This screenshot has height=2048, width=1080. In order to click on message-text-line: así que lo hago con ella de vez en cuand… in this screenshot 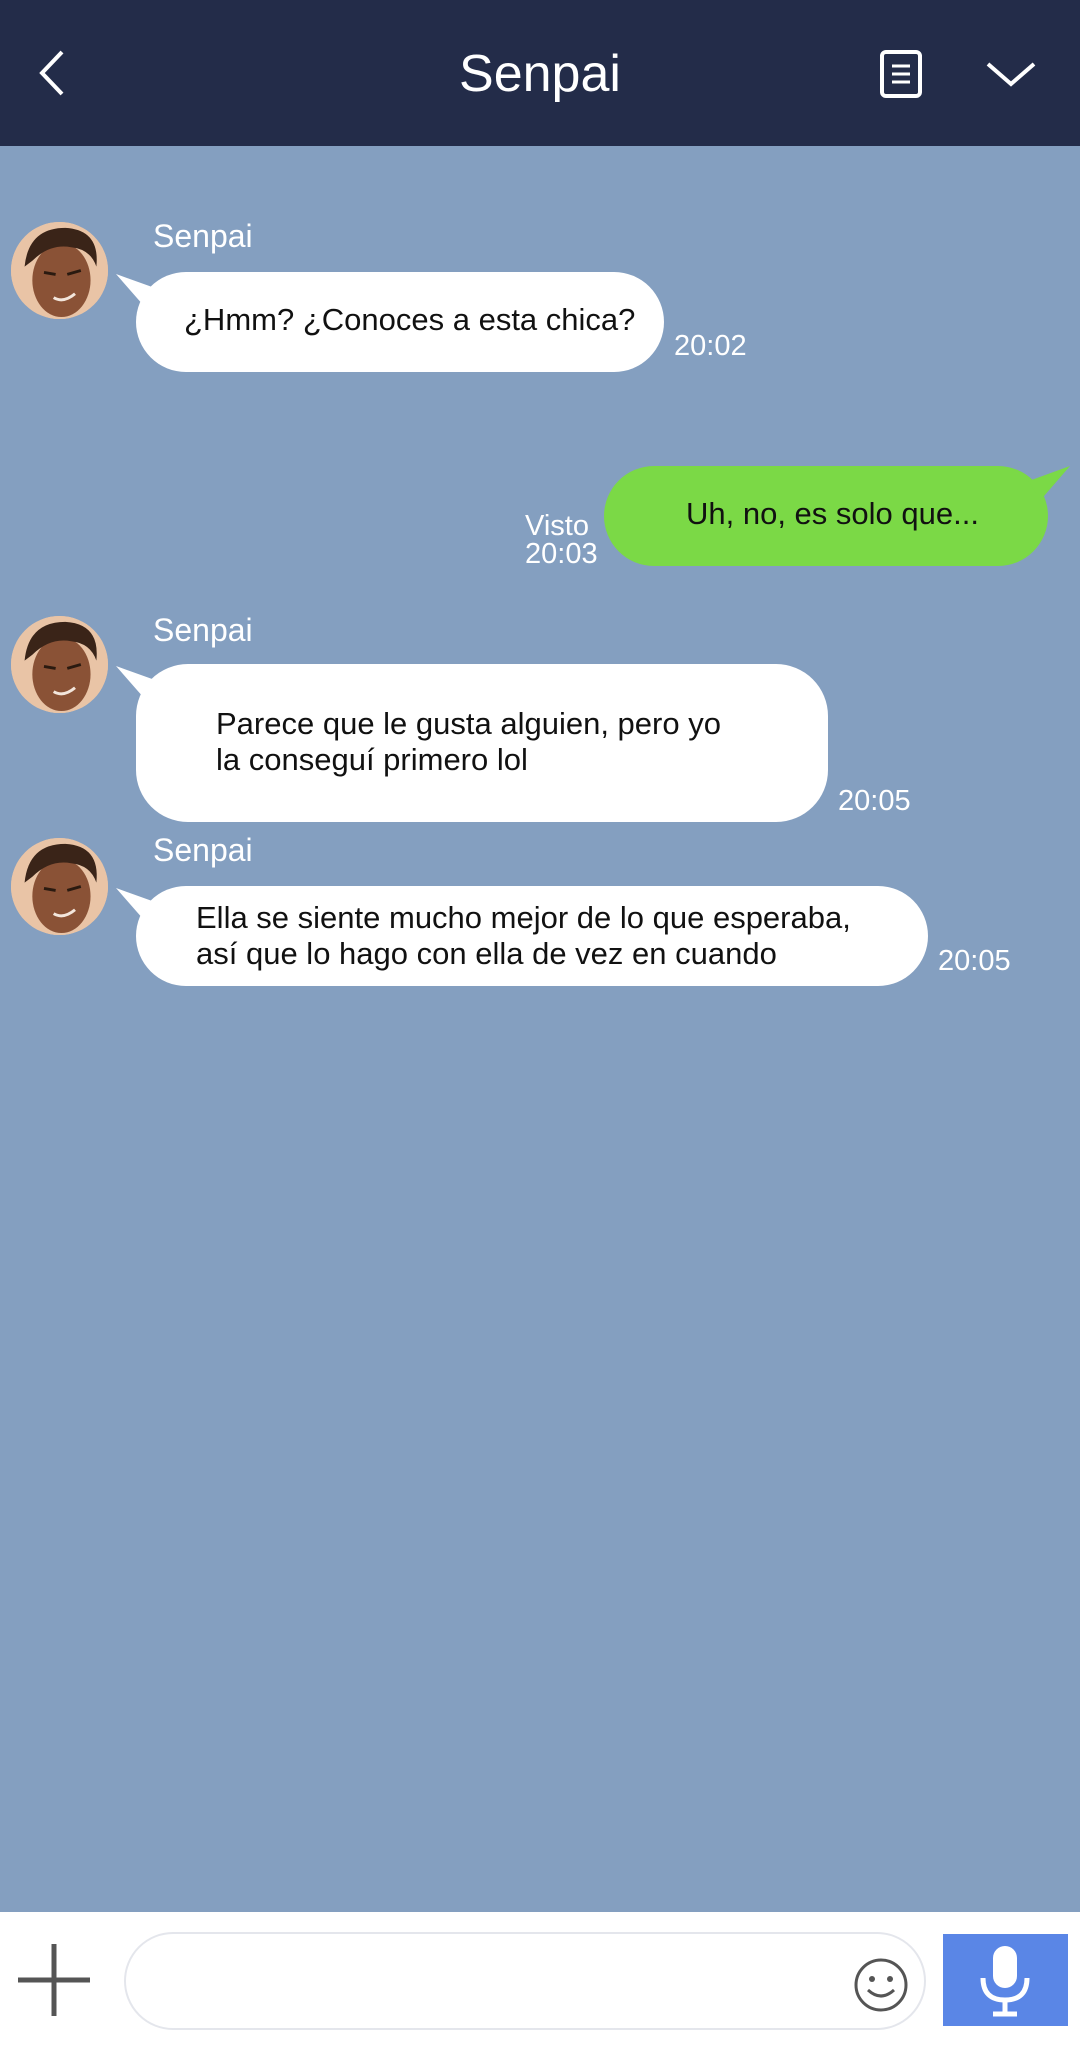, I will do `click(486, 953)`.